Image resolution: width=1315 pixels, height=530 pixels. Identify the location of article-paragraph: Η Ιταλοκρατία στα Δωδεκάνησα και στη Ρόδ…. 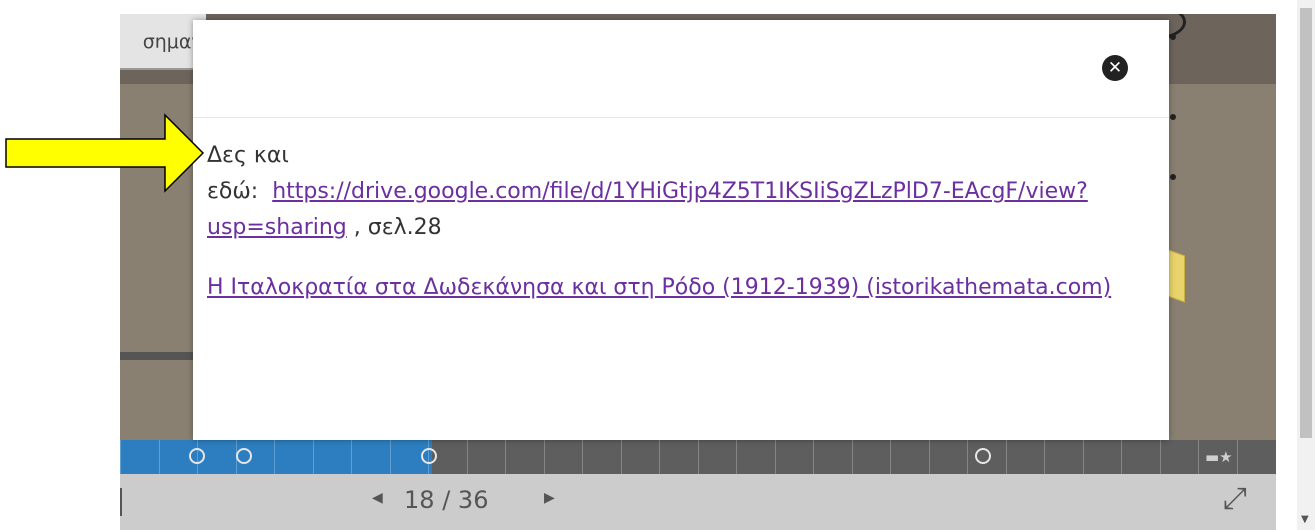
(677, 288).